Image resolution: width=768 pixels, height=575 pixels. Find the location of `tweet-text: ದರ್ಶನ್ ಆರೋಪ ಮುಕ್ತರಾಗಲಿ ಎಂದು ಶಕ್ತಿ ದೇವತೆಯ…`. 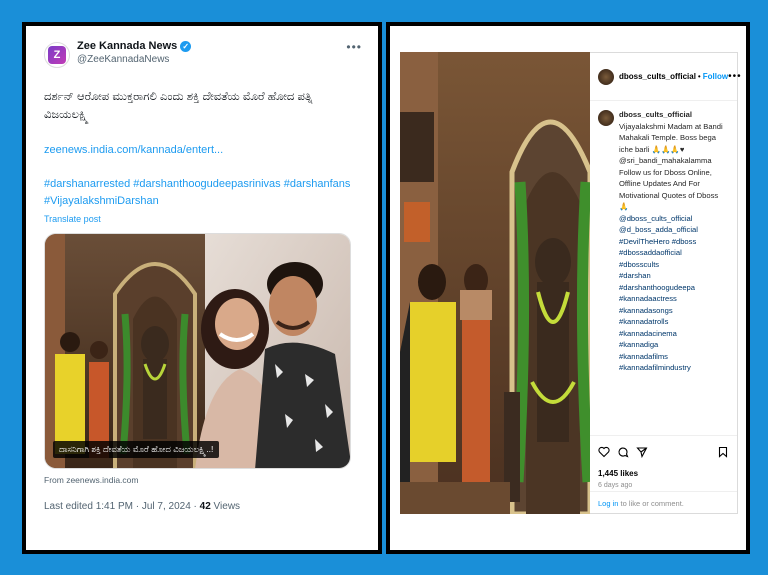

tweet-text: ದರ್ಶನ್ ಆರೋಪ ಮುಕ್ತರಾಗಲಿ ಎಂದು ಶಕ್ತಿ ದೇವತೆಯ… is located at coordinates (178, 106).